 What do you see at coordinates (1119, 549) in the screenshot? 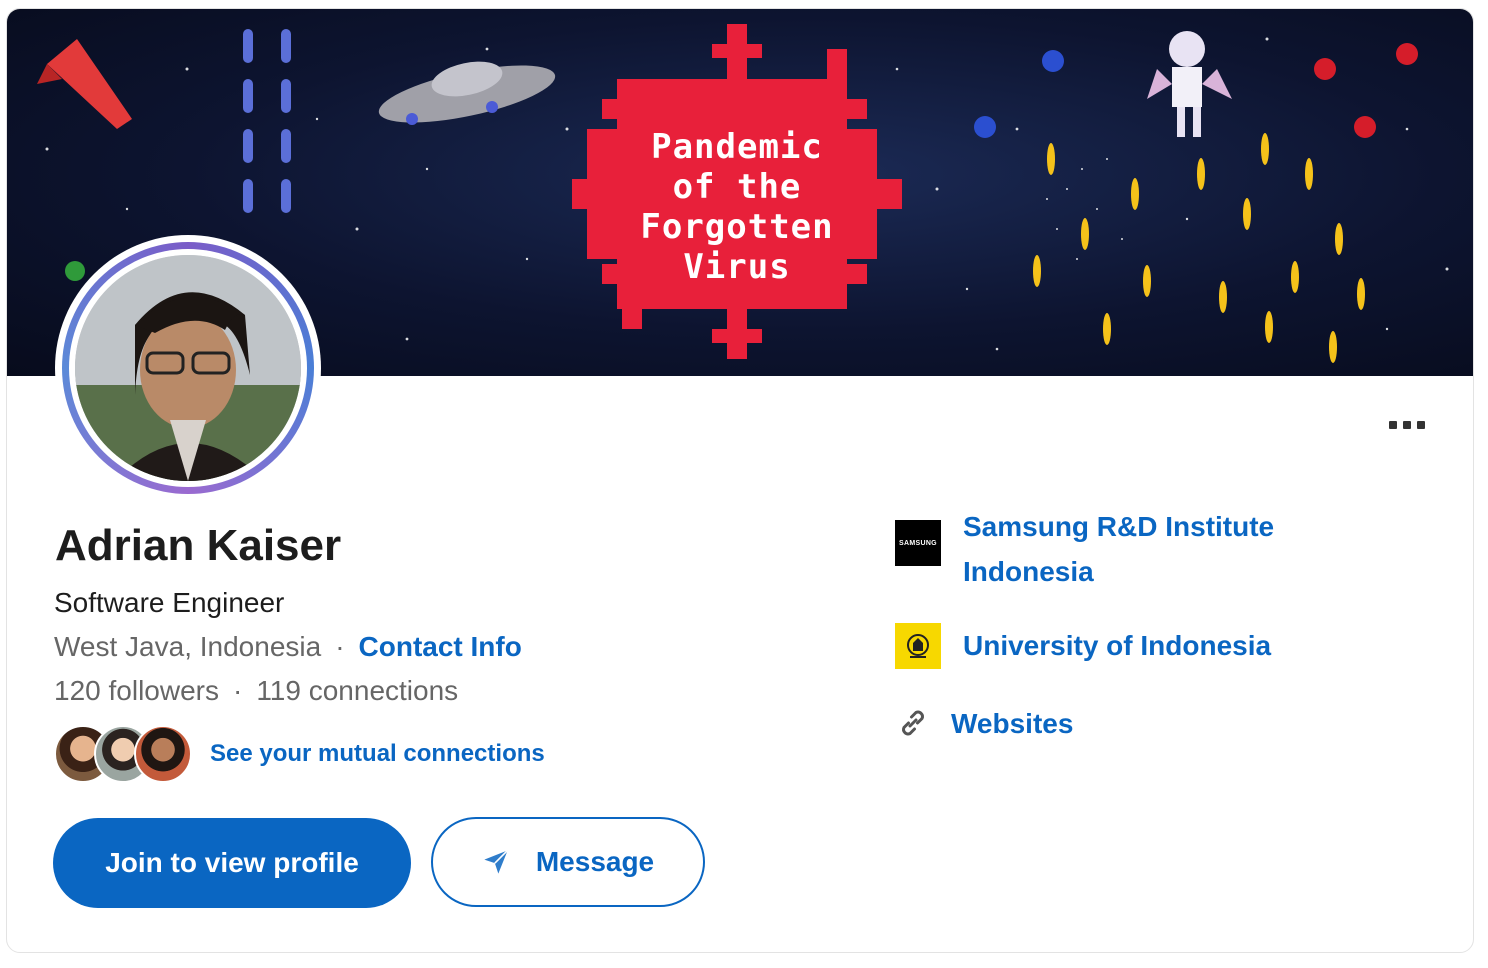
I see `company-label: Samsung R&D Institute Indonesia` at bounding box center [1119, 549].